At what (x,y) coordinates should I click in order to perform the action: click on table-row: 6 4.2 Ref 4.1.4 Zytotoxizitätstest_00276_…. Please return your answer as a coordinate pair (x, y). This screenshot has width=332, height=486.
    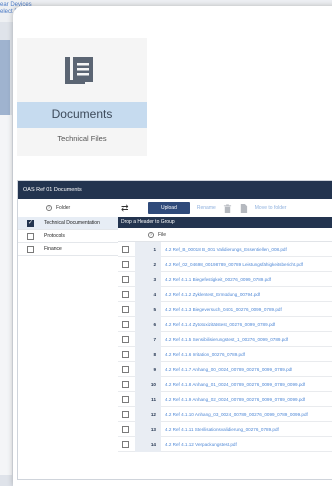
    Looking at the image, I should click on (225, 324).